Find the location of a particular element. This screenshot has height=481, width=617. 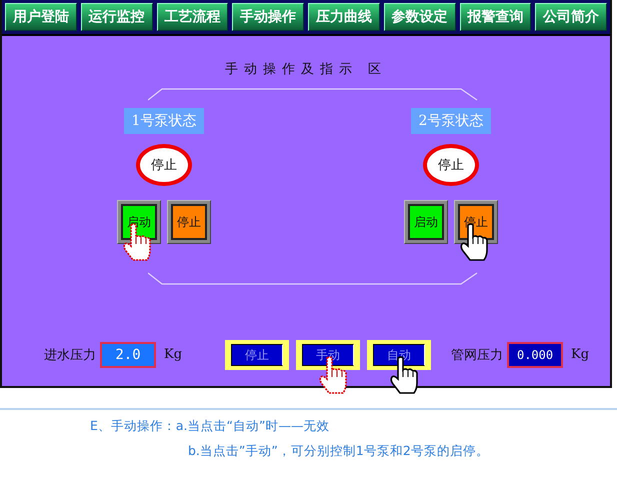

inlet-pressure-label: 进水压力 is located at coordinates (70, 355).